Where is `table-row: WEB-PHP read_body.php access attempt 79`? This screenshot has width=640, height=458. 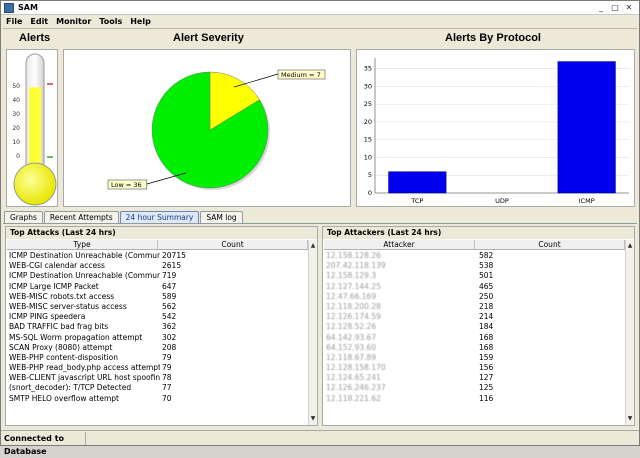 table-row: WEB-PHP read_body.php access attempt 79 is located at coordinates (158, 368).